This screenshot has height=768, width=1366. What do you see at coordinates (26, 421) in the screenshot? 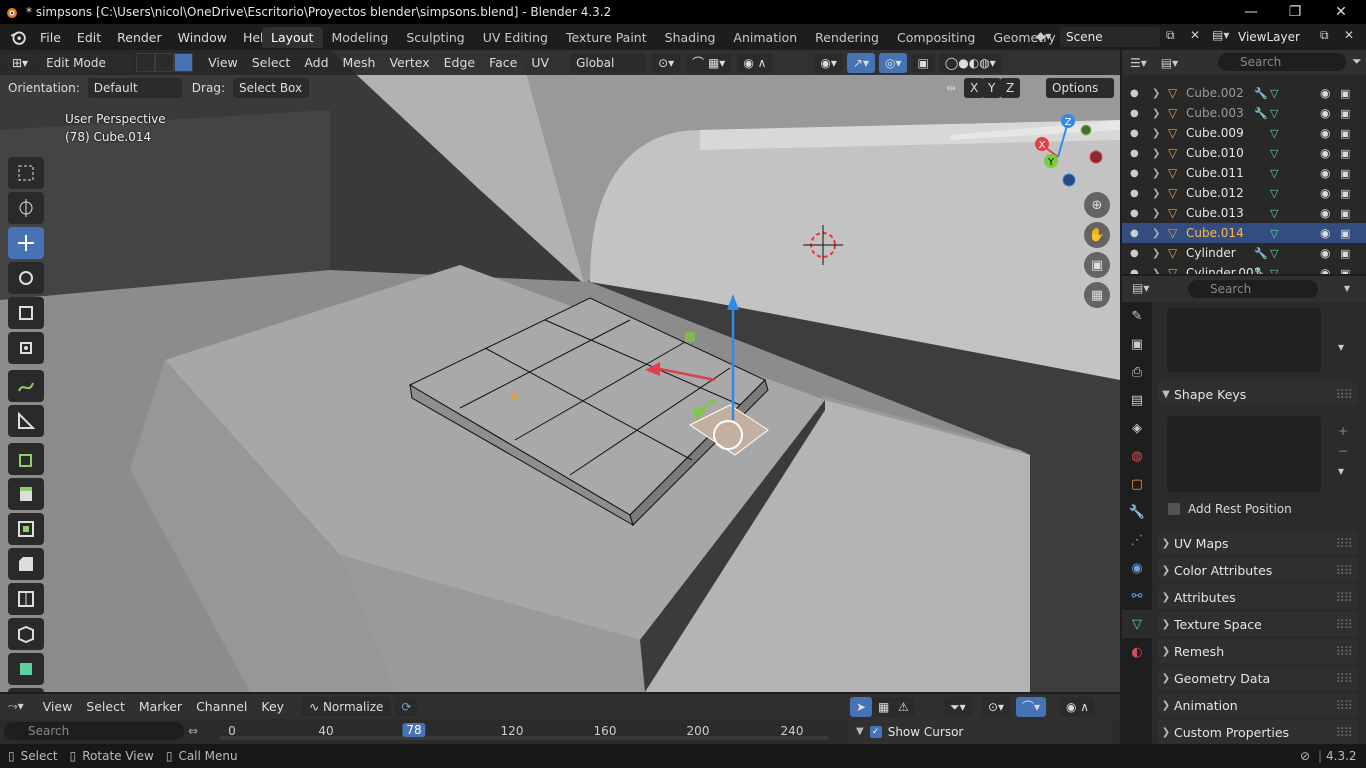
I see `measure-tool-icon` at bounding box center [26, 421].